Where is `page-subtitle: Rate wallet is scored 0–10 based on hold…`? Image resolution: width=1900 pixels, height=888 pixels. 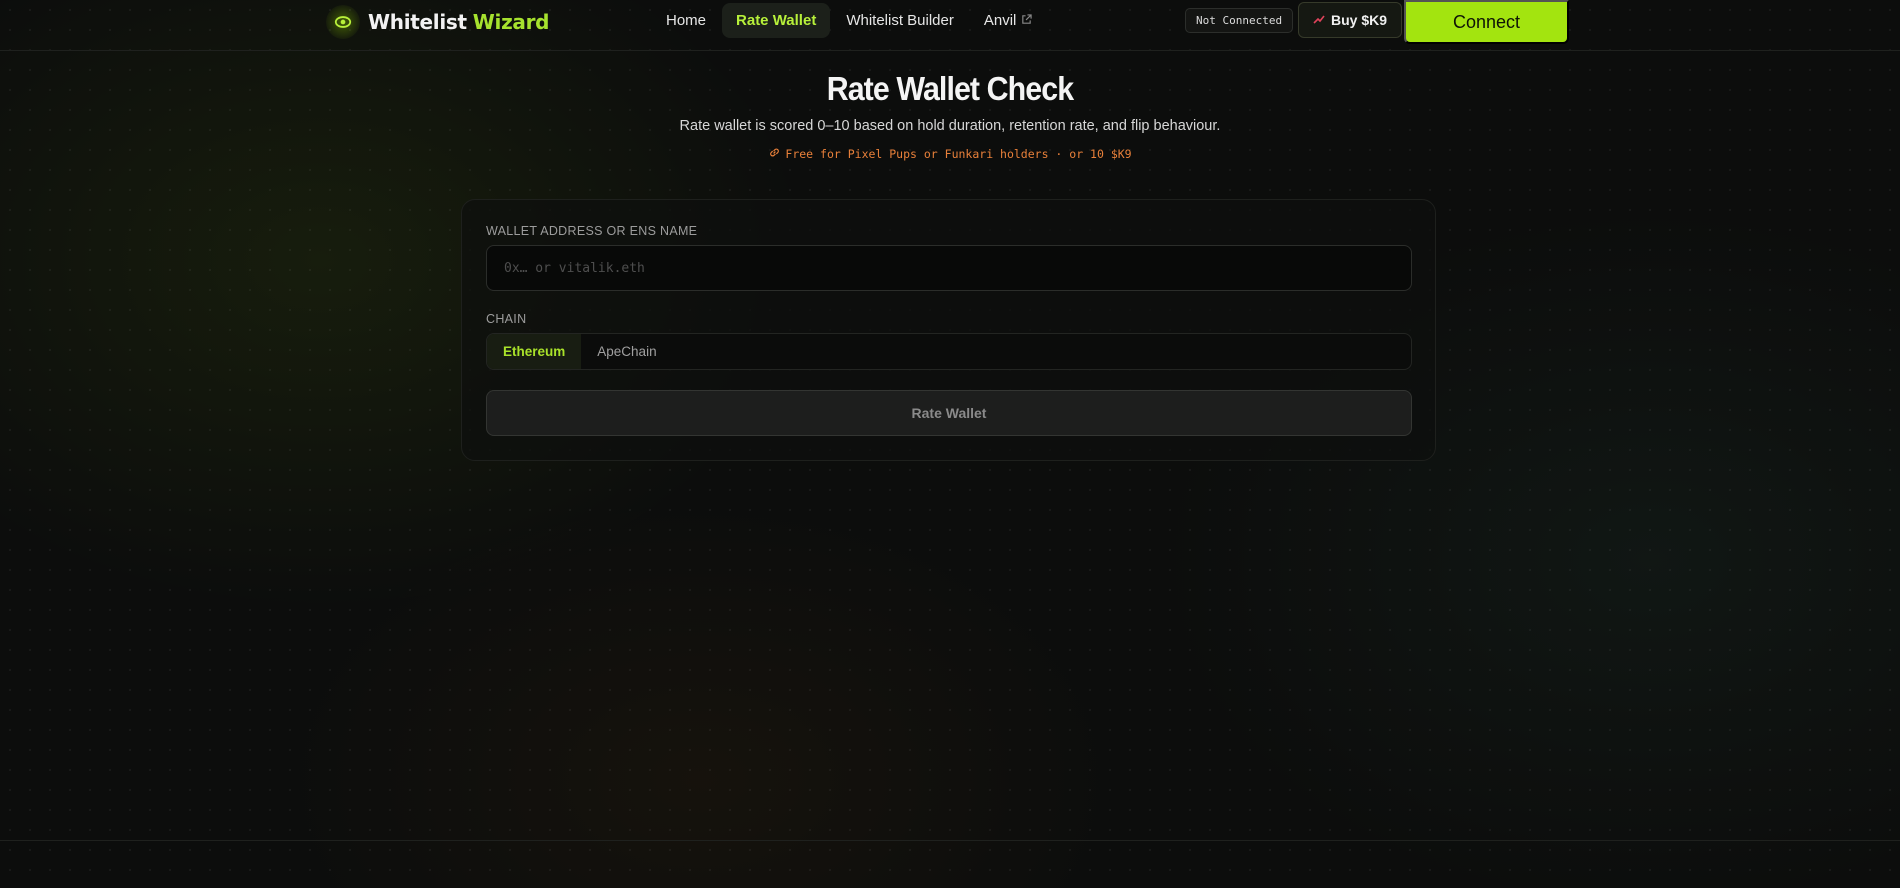 page-subtitle: Rate wallet is scored 0–10 based on hold… is located at coordinates (950, 126).